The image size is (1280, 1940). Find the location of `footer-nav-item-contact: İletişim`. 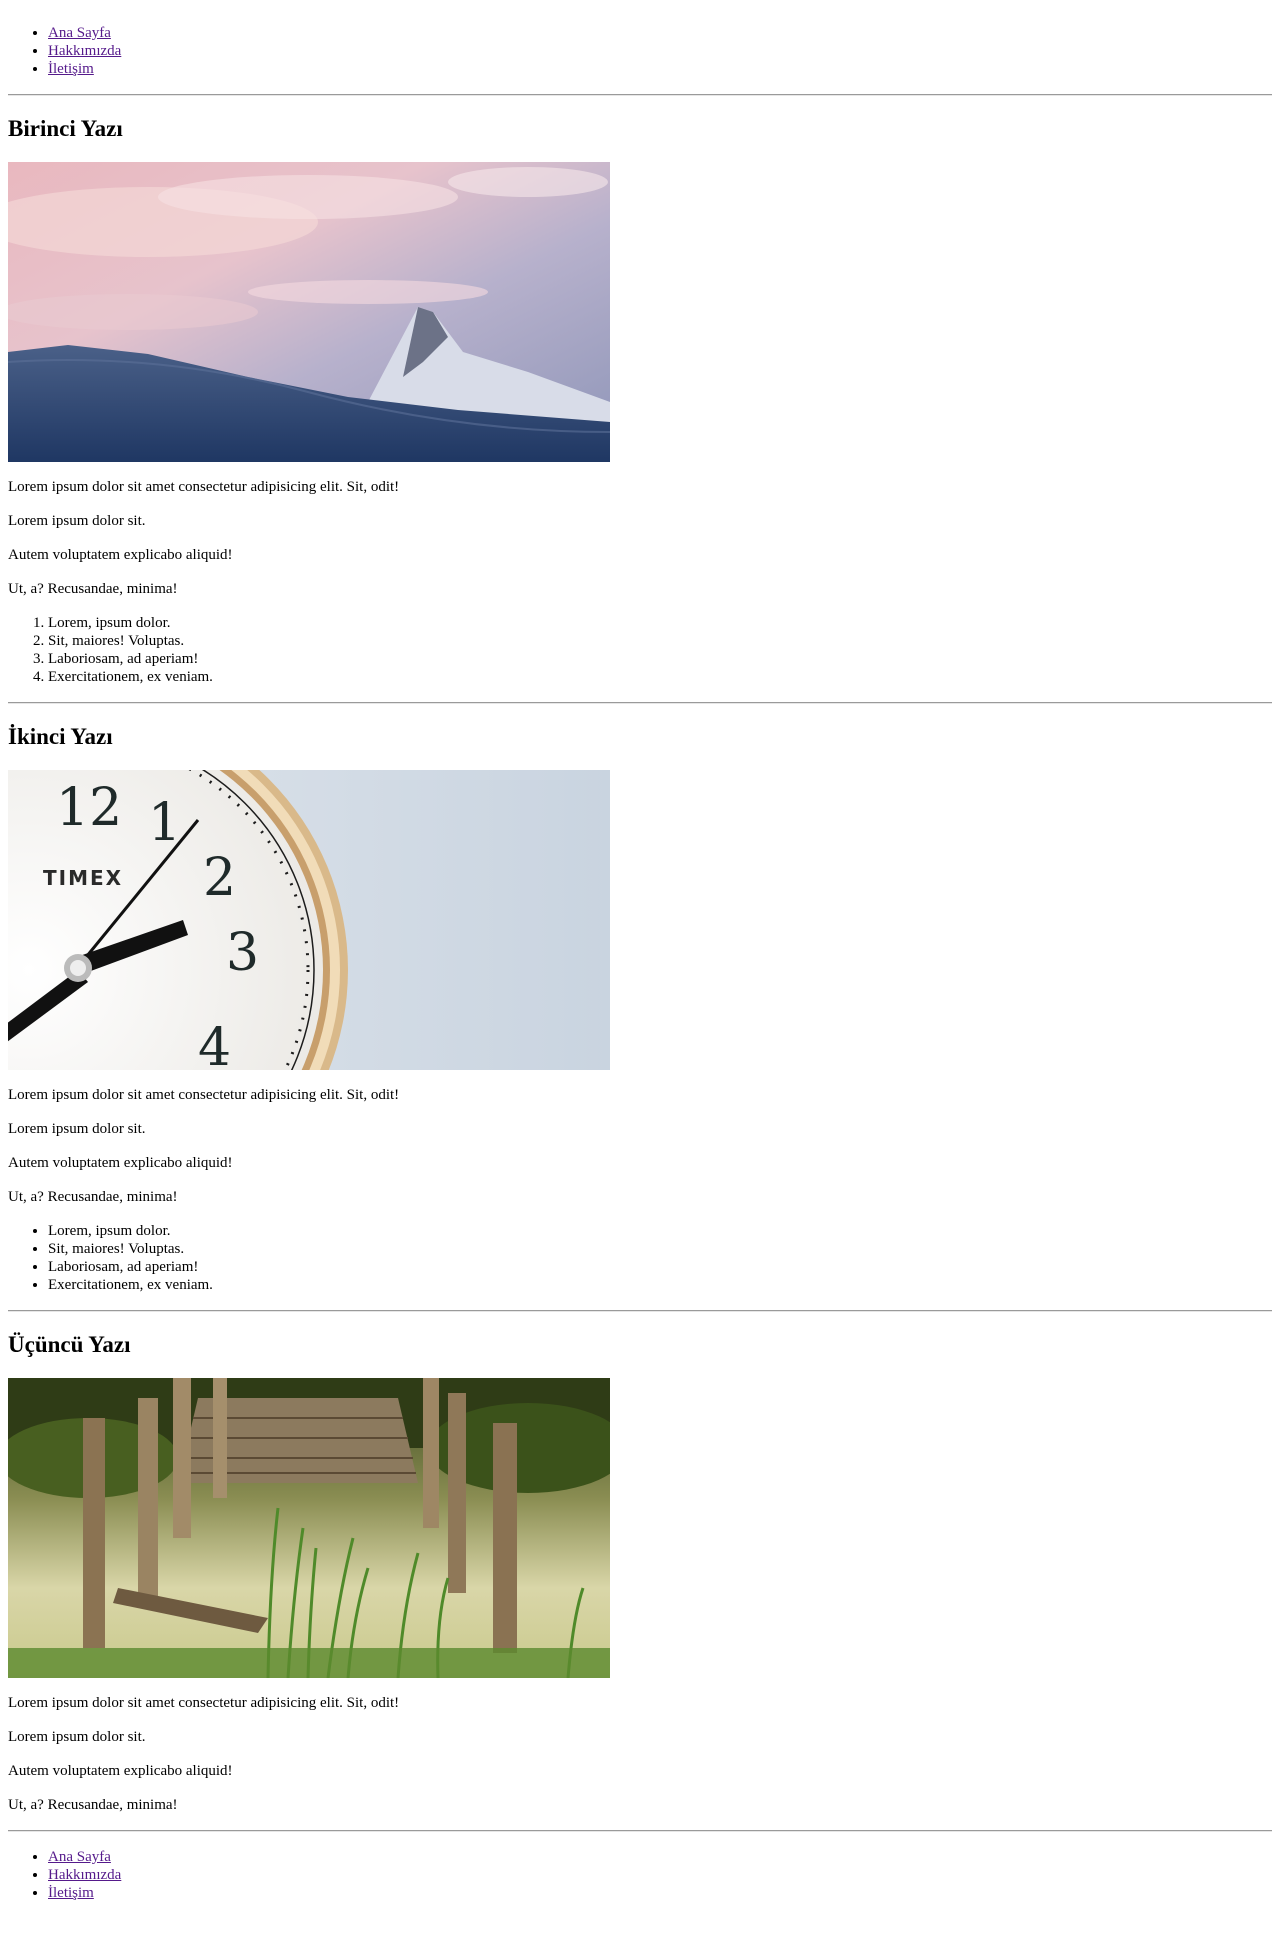

footer-nav-item-contact: İletişim is located at coordinates (660, 1893).